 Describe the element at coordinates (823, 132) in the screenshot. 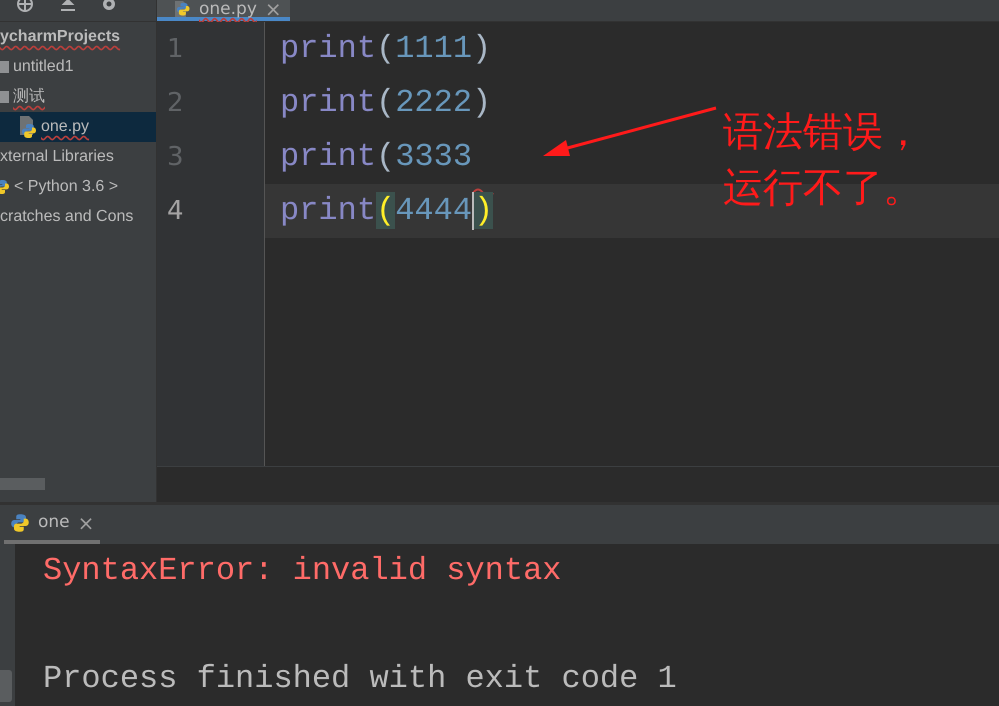

I see `annotation-text: 语法错误，` at that location.